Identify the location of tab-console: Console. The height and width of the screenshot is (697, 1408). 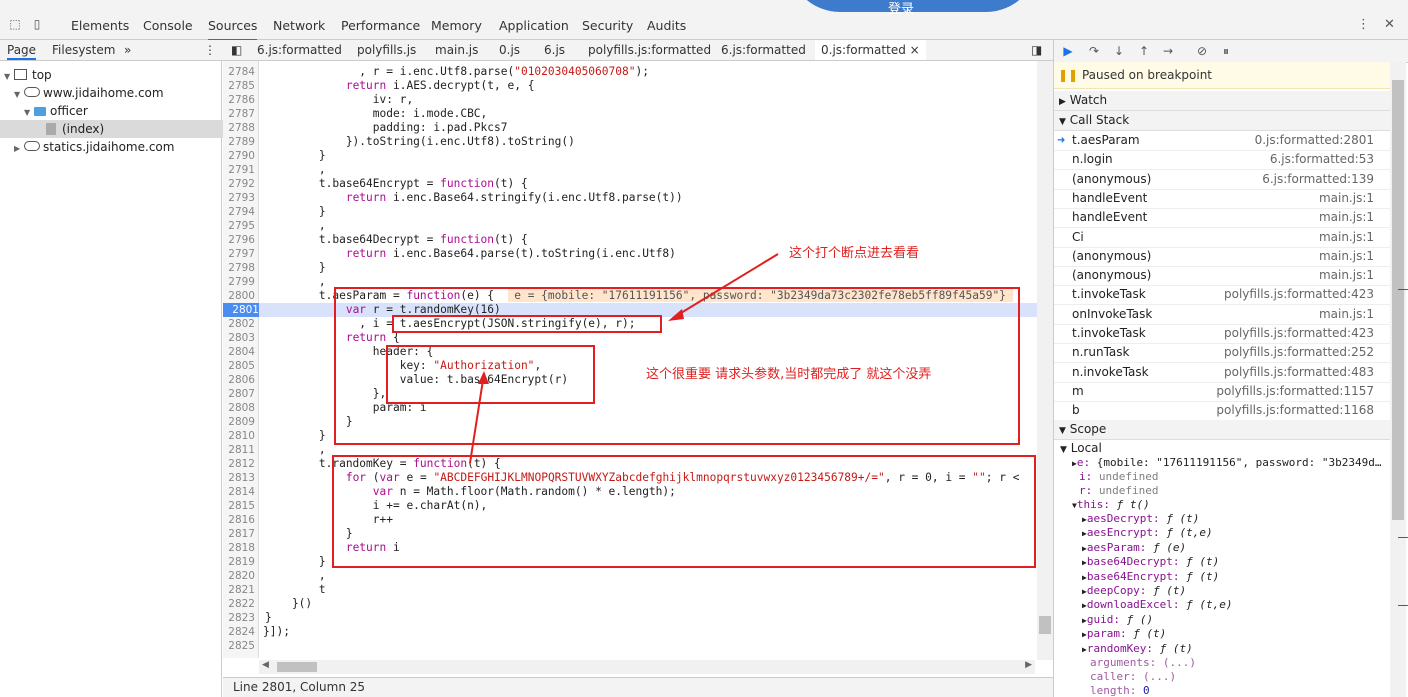
(168, 28).